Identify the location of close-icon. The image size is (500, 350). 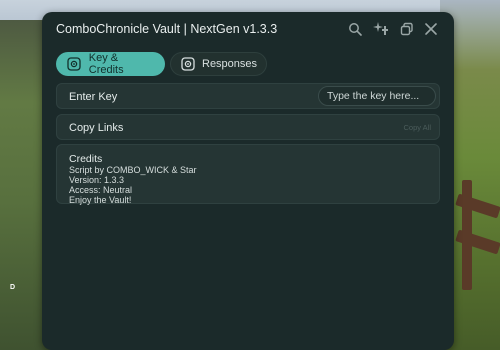
(431, 29).